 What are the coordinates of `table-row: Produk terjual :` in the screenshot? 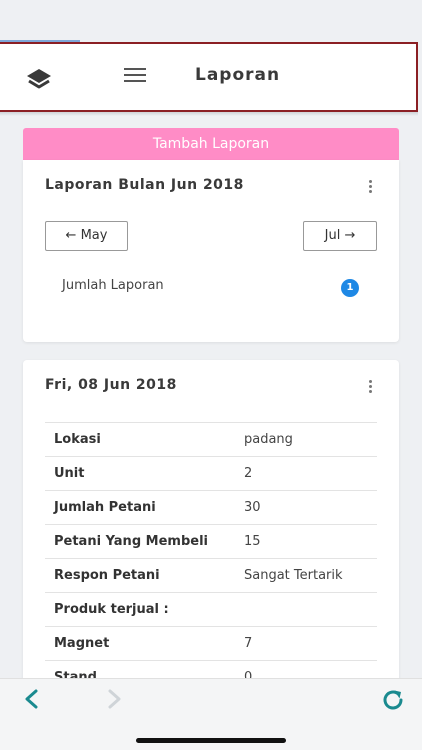 It's located at (211, 609).